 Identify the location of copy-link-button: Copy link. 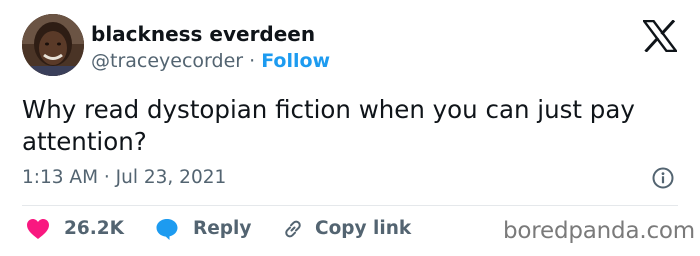
(346, 229).